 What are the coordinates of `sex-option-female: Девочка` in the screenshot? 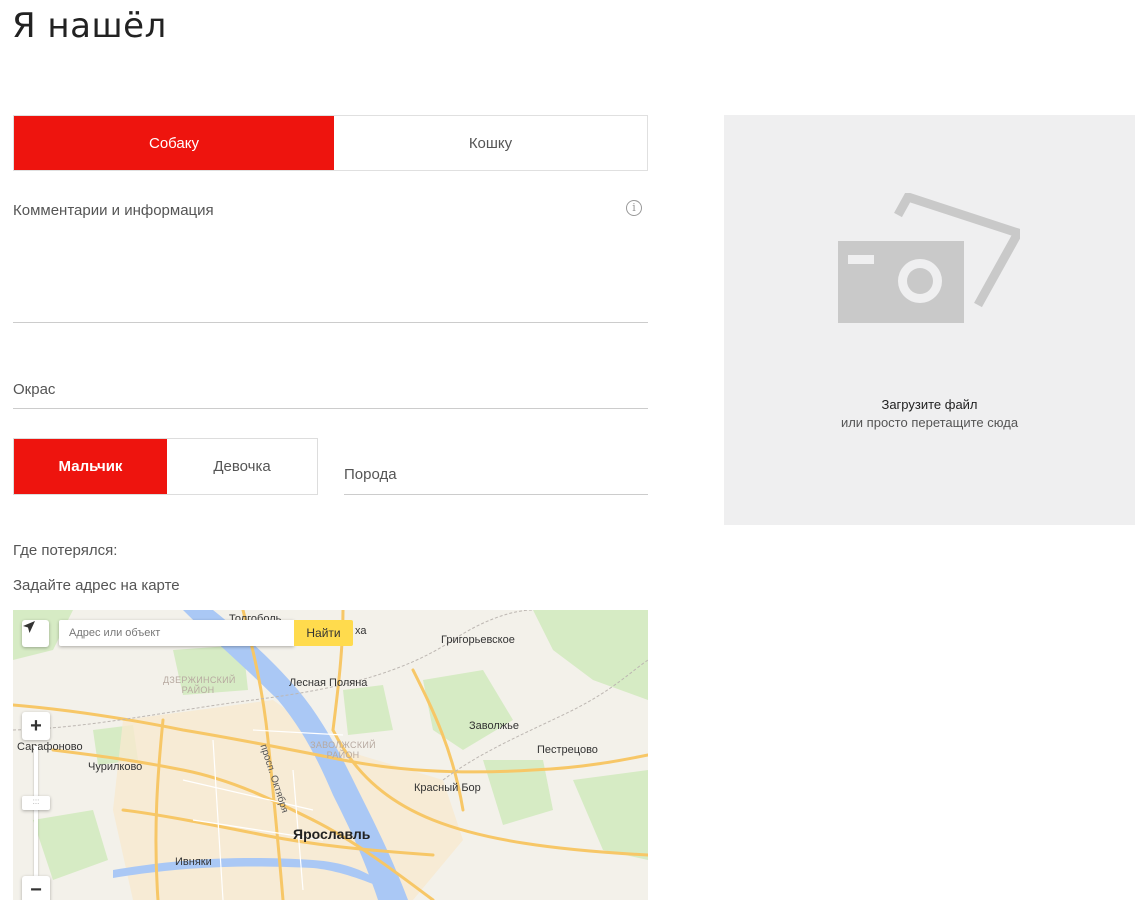 It's located at (242, 466).